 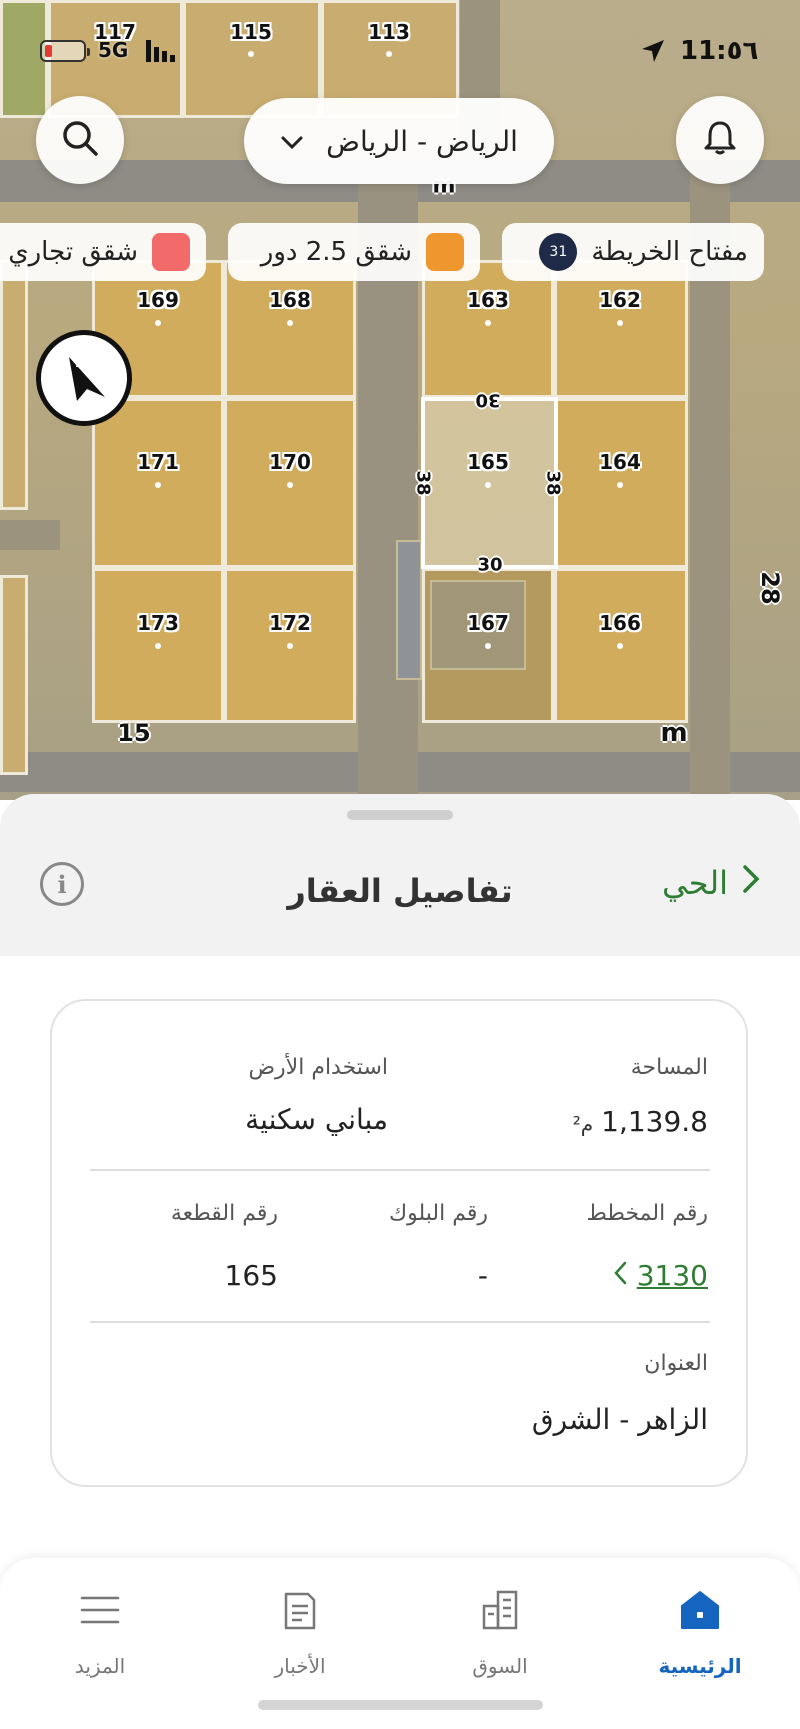 I want to click on plot-number-label: رقم القطعة, so click(x=224, y=1213).